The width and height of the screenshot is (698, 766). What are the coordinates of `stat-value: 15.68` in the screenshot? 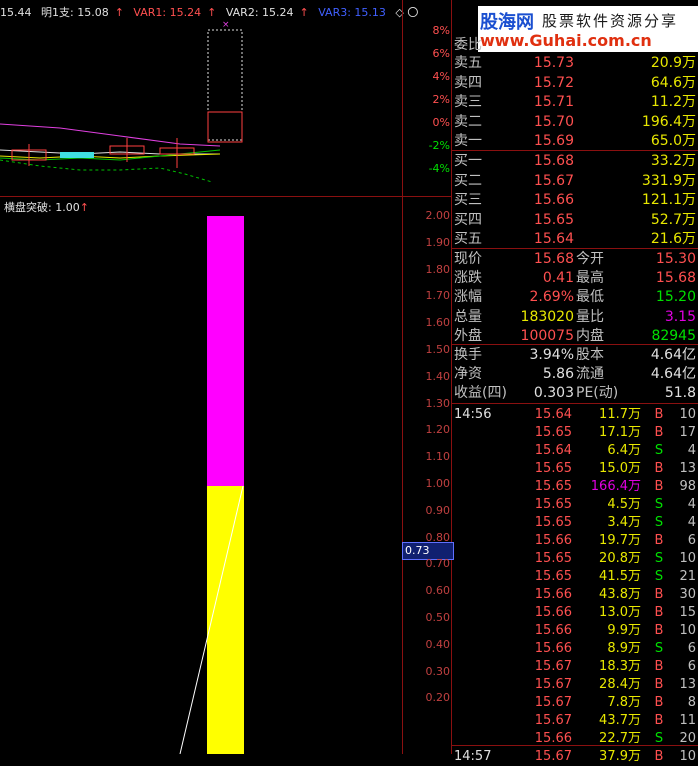 It's located at (553, 259).